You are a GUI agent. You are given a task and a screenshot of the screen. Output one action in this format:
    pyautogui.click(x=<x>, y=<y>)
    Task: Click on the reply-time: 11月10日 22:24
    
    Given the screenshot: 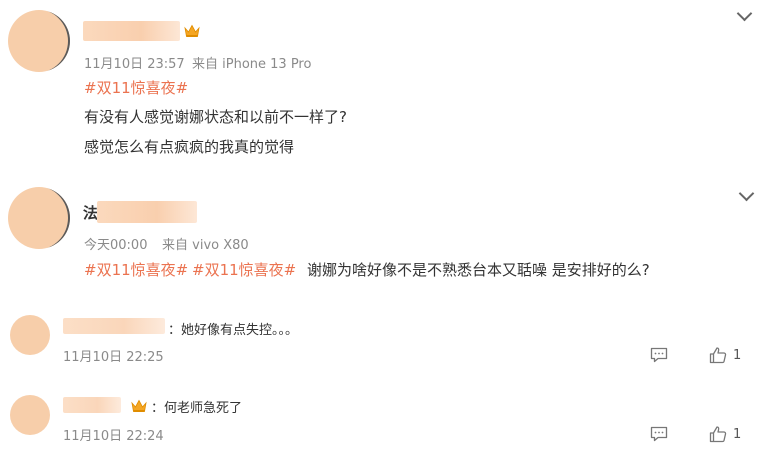 What is the action you would take?
    pyautogui.click(x=113, y=436)
    